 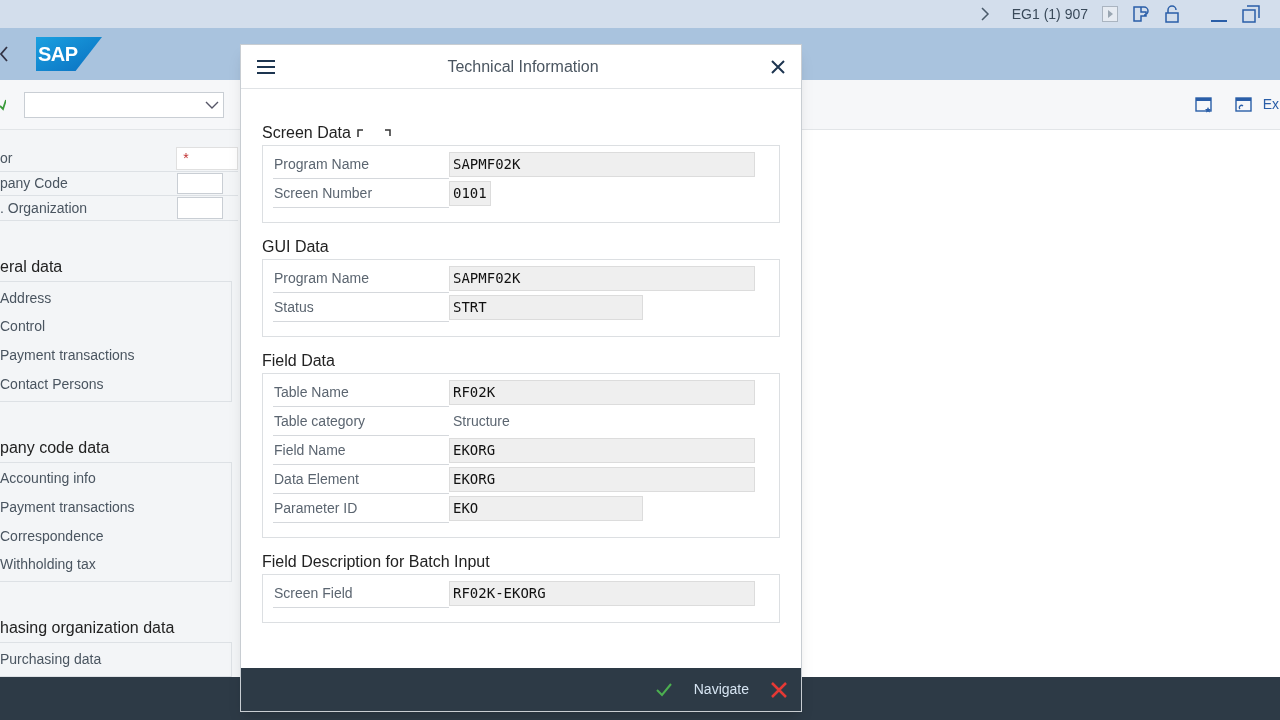 What do you see at coordinates (34, 184) in the screenshot?
I see `form-label: pany Code` at bounding box center [34, 184].